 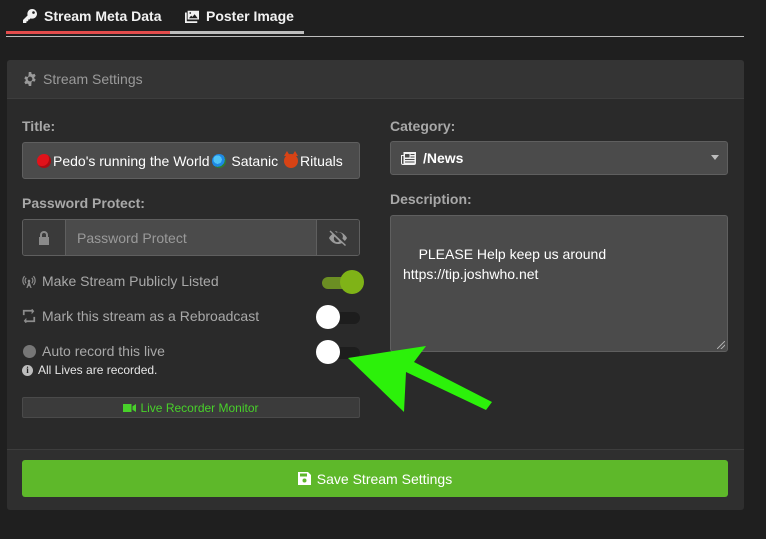 I want to click on category-value: /News, so click(x=443, y=158).